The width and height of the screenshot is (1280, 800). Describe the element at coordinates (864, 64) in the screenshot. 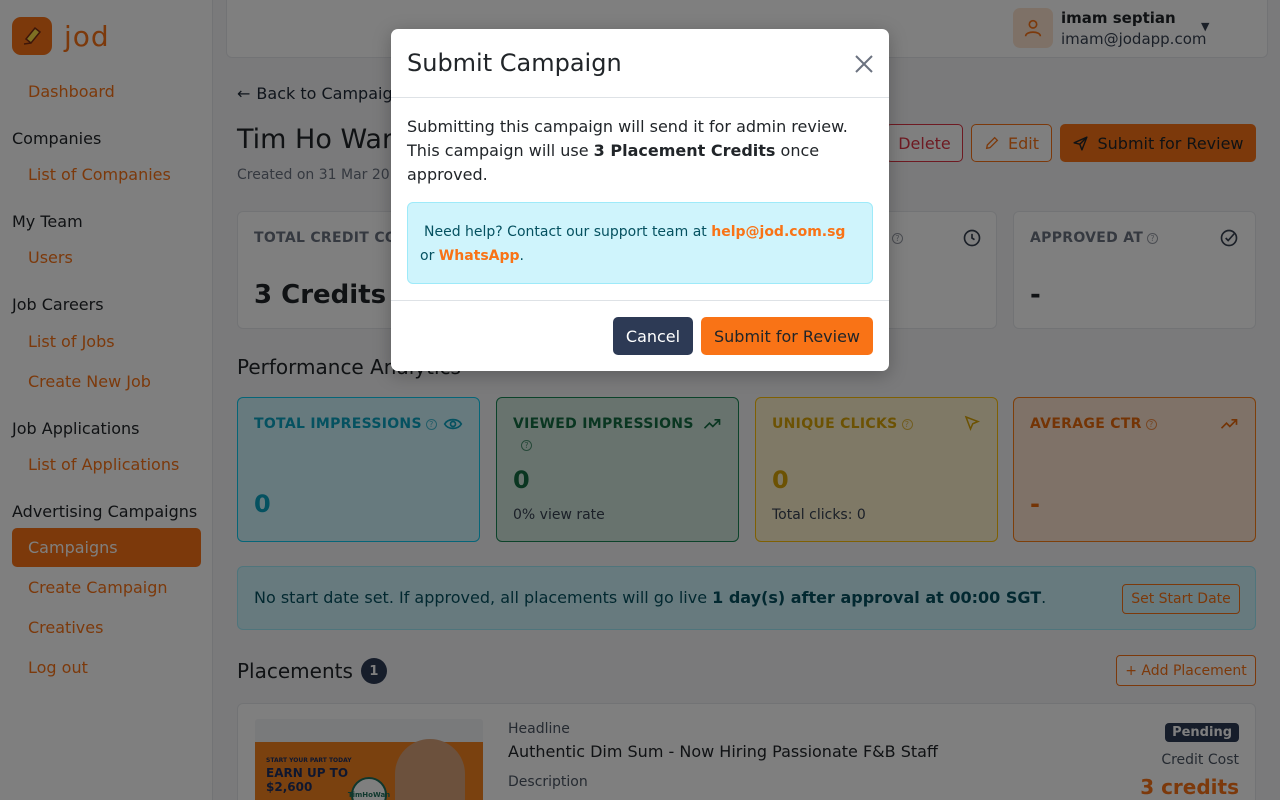

I see `close-icon` at that location.